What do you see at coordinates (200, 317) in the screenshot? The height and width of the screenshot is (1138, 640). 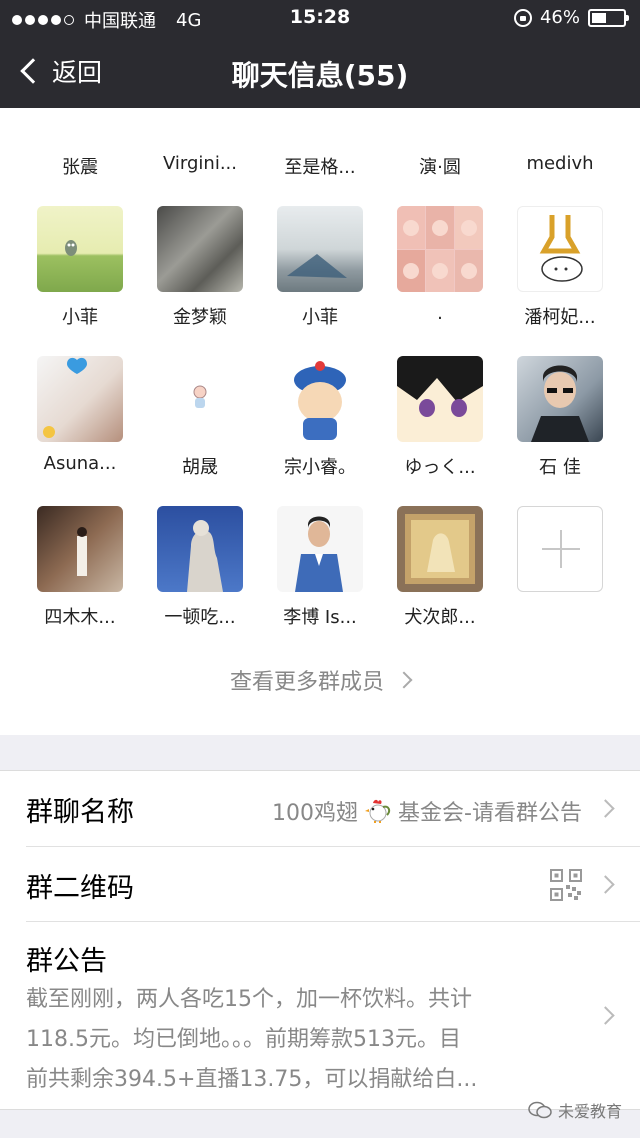 I see `member-name: 金梦颖` at bounding box center [200, 317].